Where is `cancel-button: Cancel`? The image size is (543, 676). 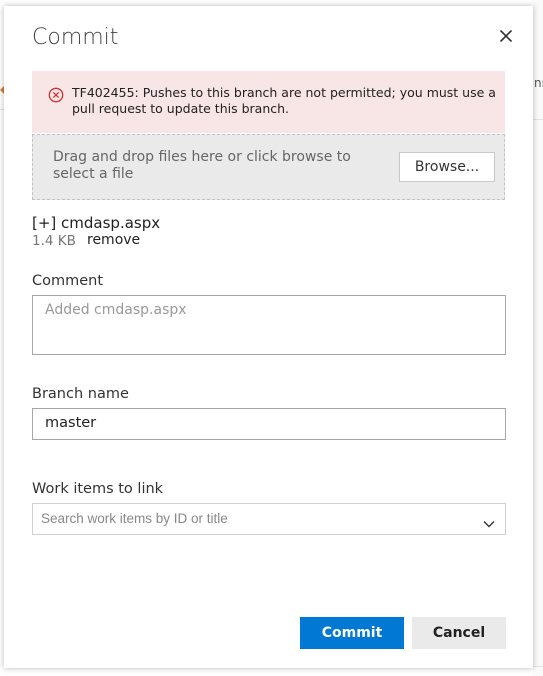 cancel-button: Cancel is located at coordinates (459, 633).